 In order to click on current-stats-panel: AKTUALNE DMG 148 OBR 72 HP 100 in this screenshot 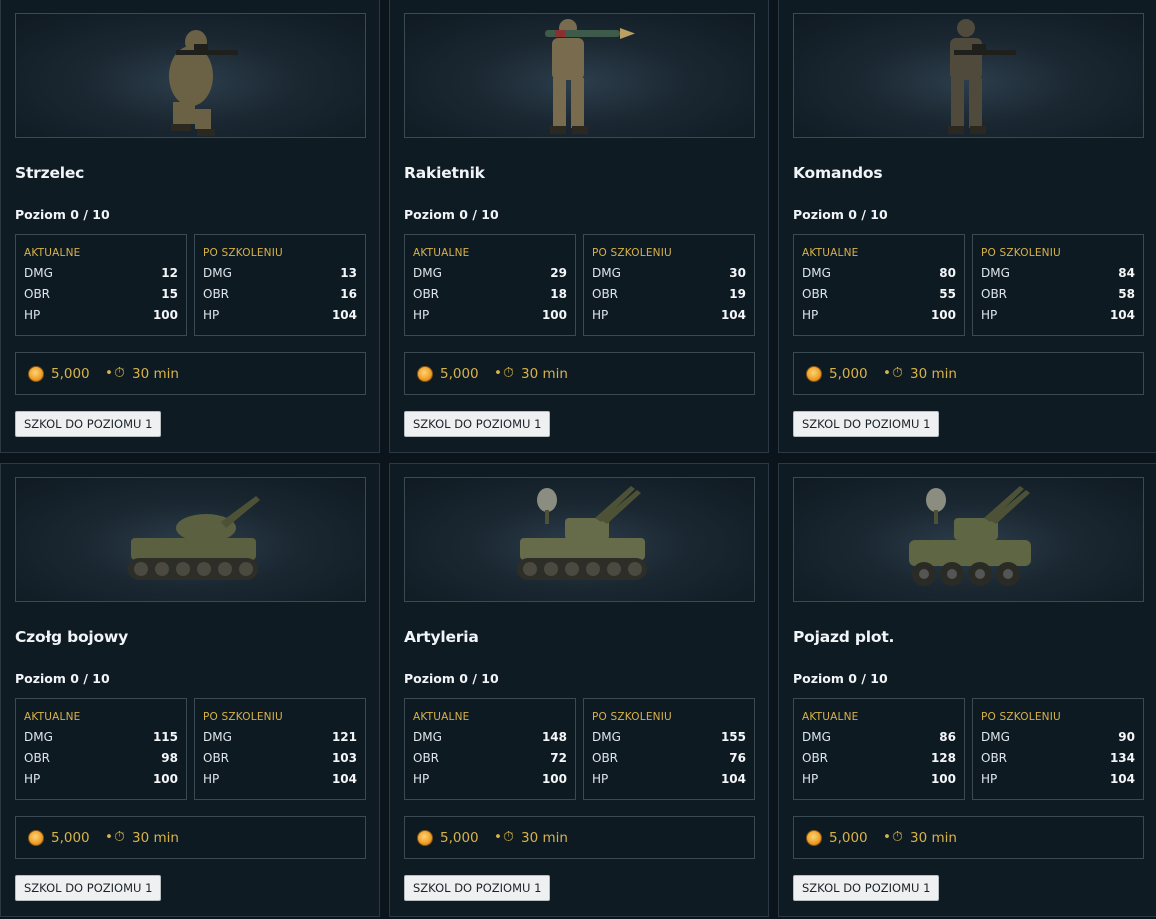, I will do `click(490, 749)`.